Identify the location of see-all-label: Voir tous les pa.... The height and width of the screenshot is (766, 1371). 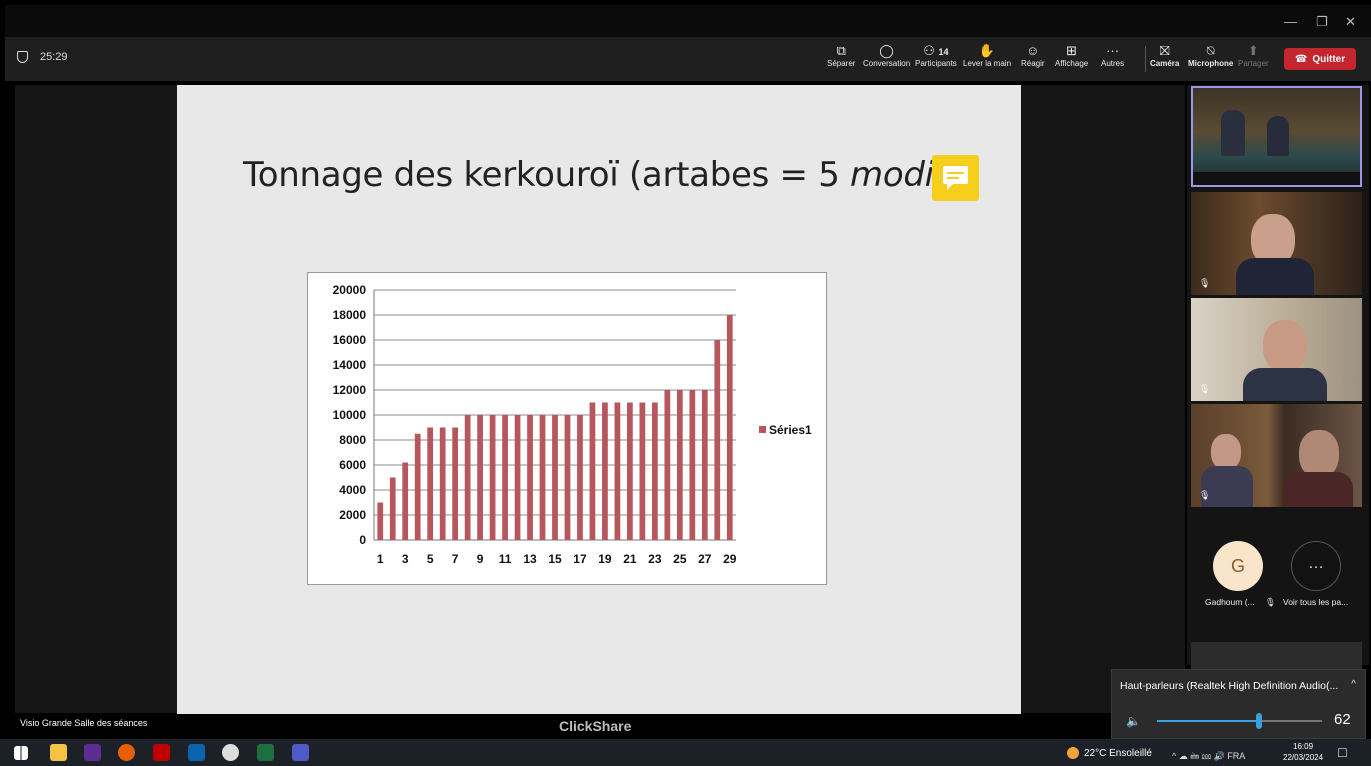
(1315, 602).